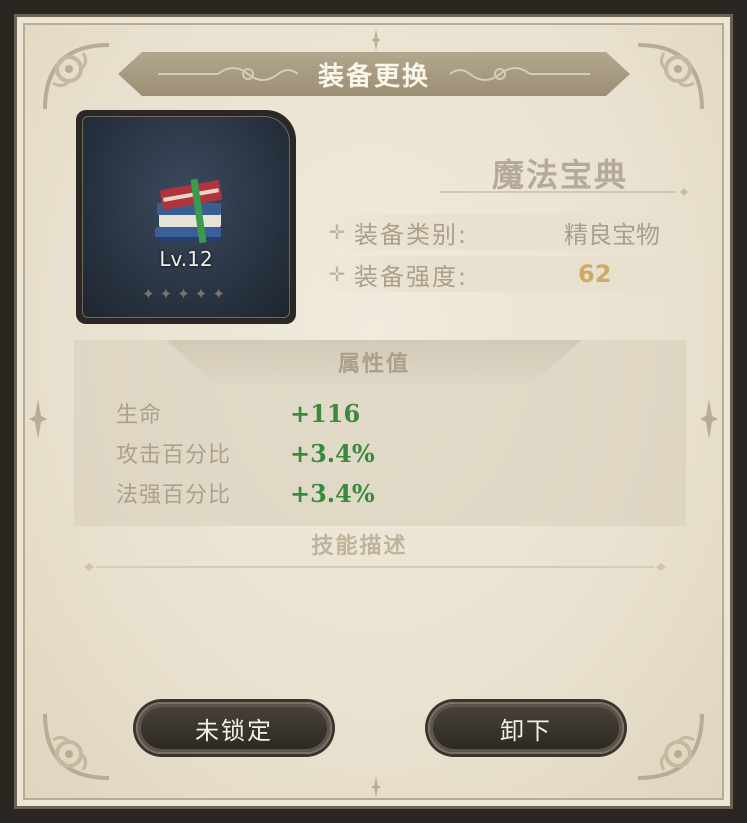  I want to click on attributes-title: 属性值, so click(373, 364).